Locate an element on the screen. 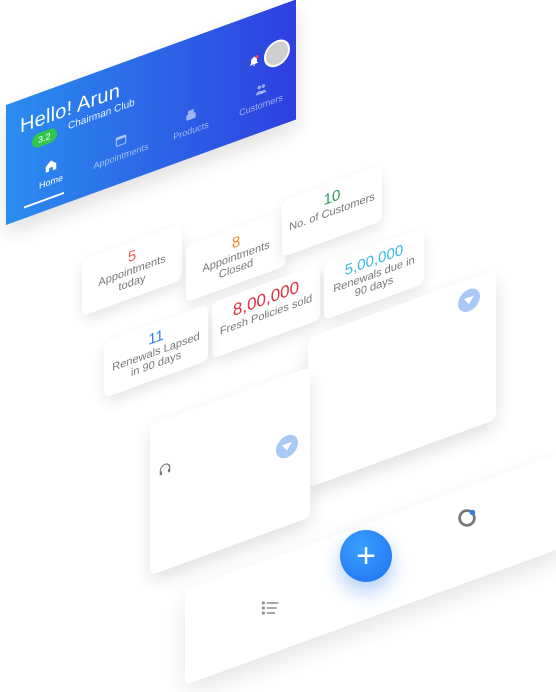 The image size is (556, 692). info-panel is located at coordinates (230, 471).